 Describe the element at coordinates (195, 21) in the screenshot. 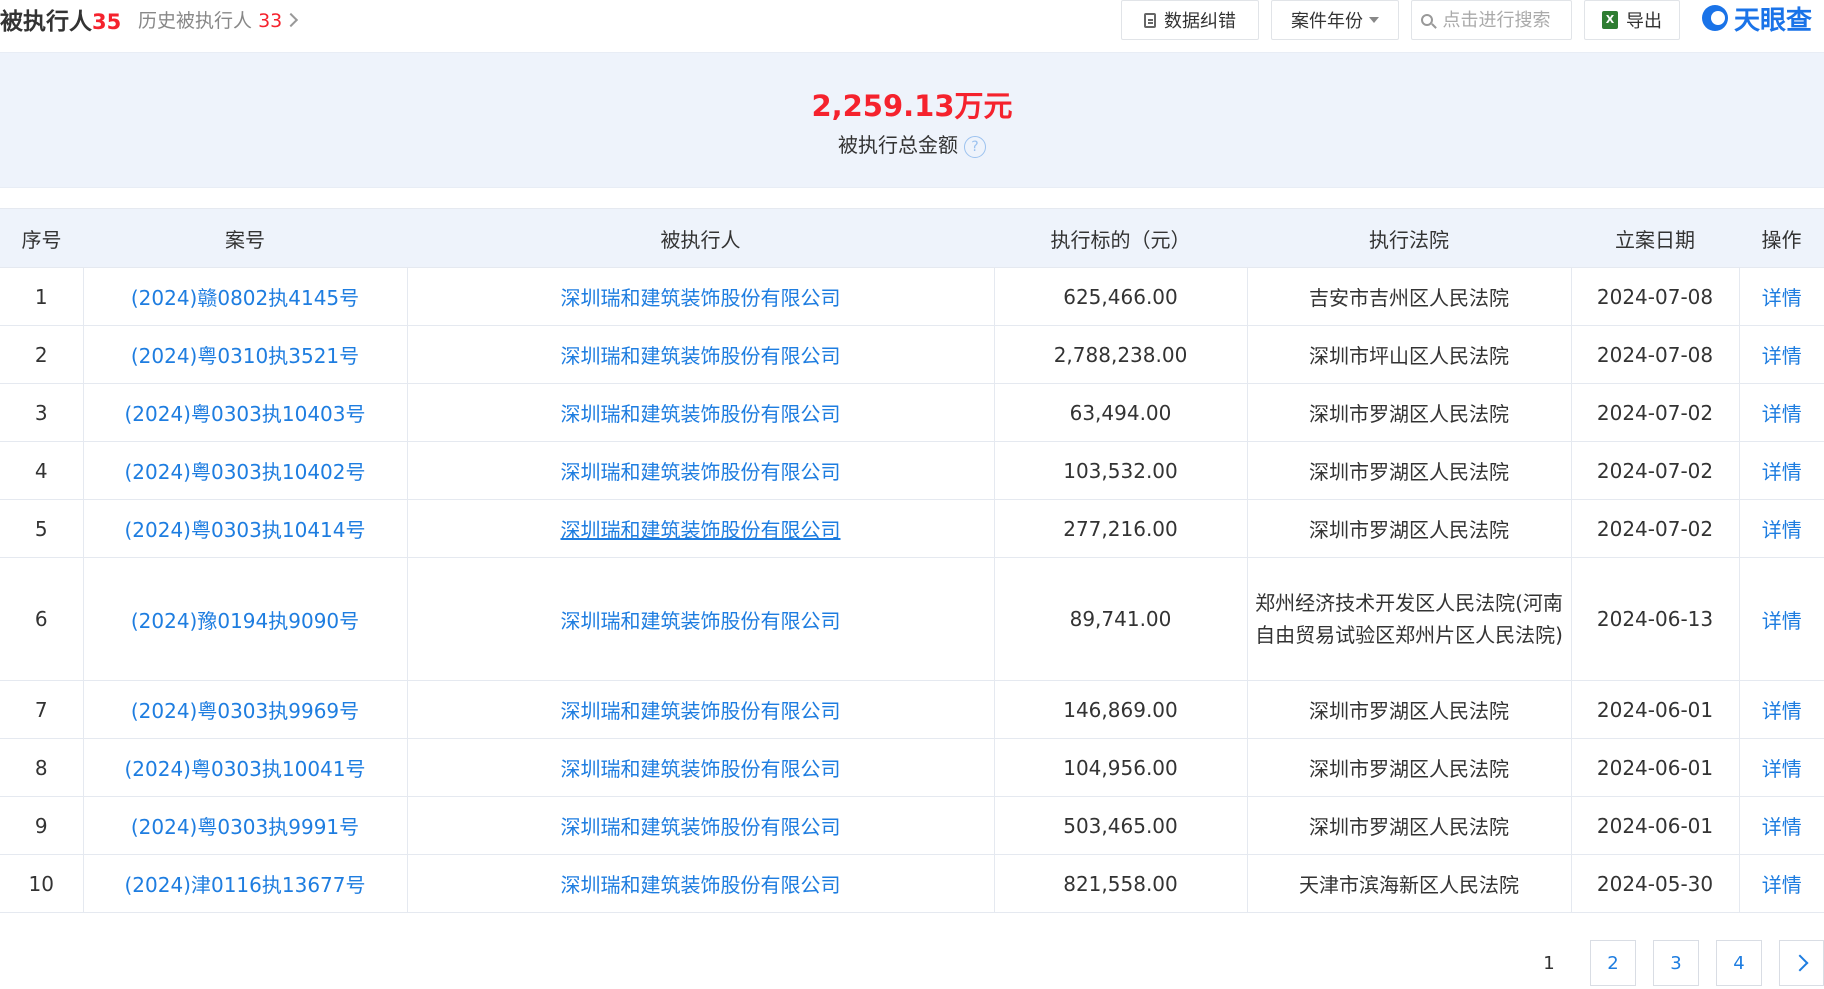

I see `history-label: 历史被执行人` at that location.